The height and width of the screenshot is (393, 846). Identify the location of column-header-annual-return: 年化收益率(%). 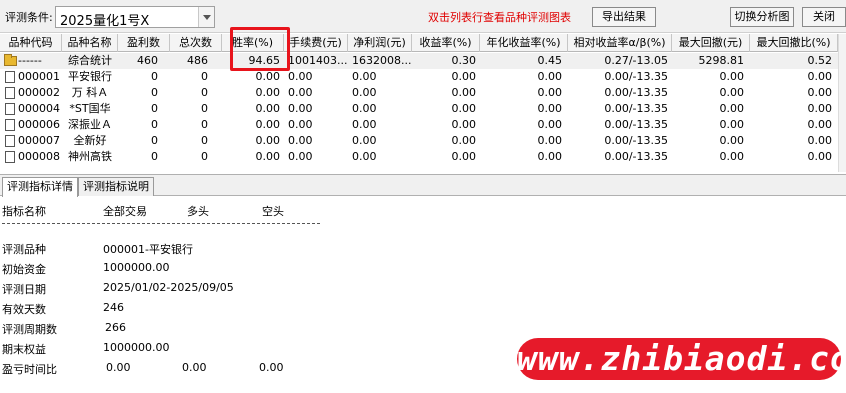
(524, 43).